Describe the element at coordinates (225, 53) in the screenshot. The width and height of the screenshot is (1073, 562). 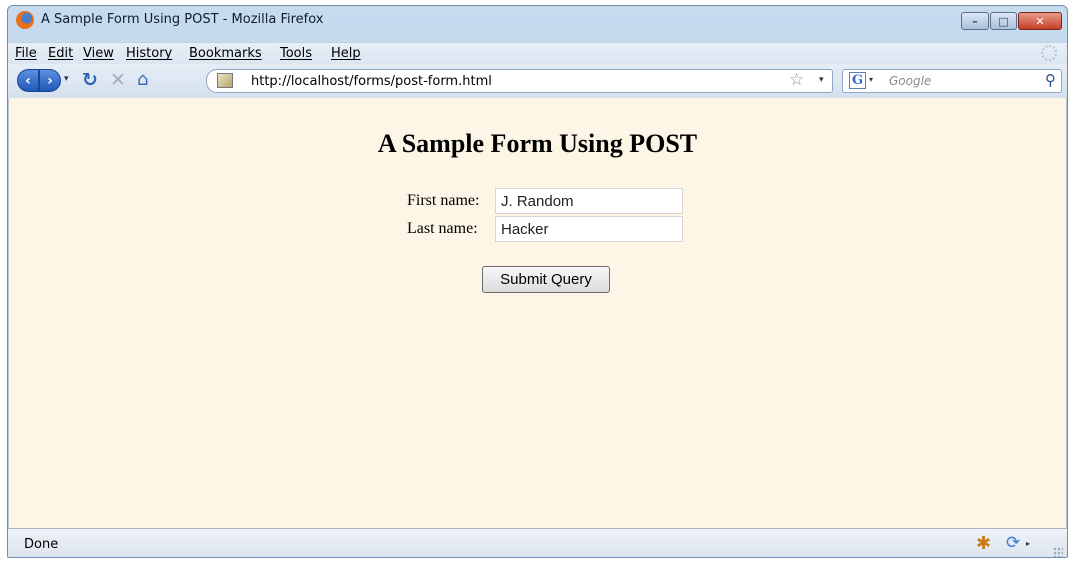
I see `menu-bookmarks: Bookmarks` at that location.